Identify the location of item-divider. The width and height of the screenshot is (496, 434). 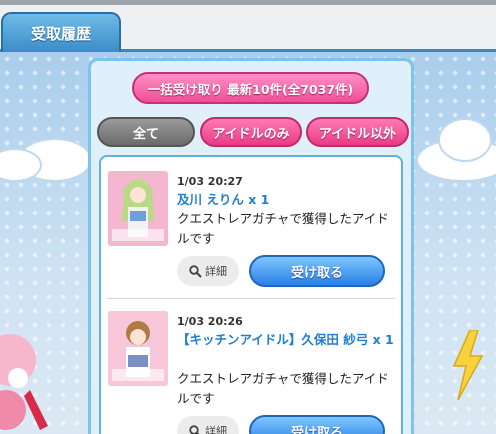
(251, 298).